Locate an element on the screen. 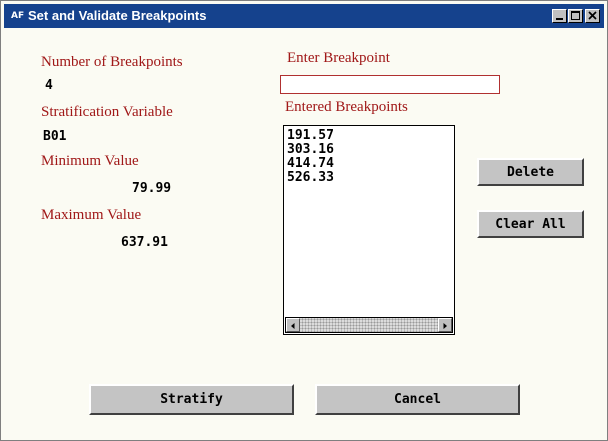 This screenshot has height=441, width=608. enter-breakpoint-label: Enter Breakpoint is located at coordinates (338, 58).